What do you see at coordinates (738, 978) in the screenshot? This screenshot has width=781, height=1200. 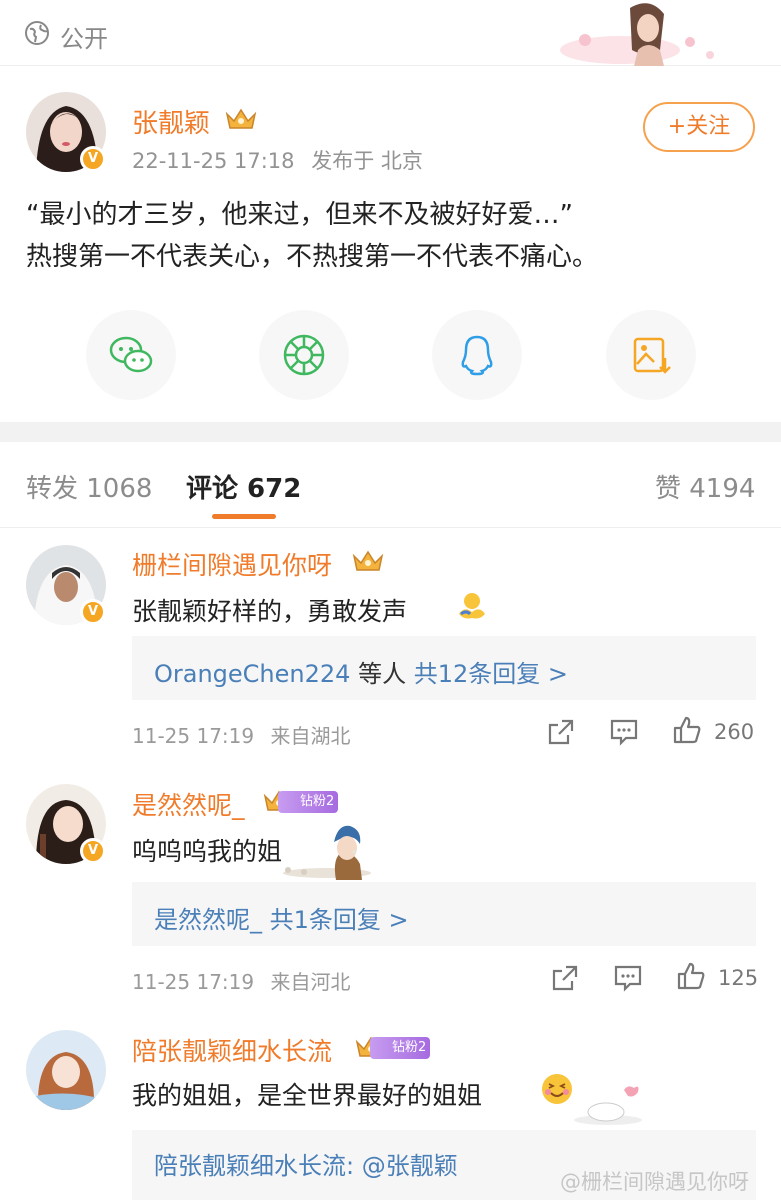 I see `like-count: 125` at bounding box center [738, 978].